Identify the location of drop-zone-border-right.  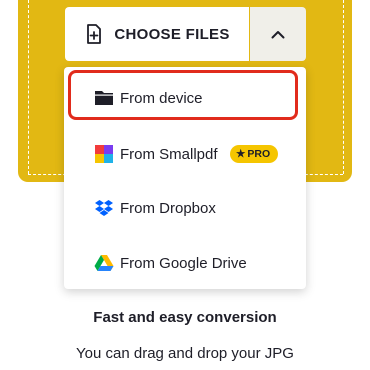
(343, 87).